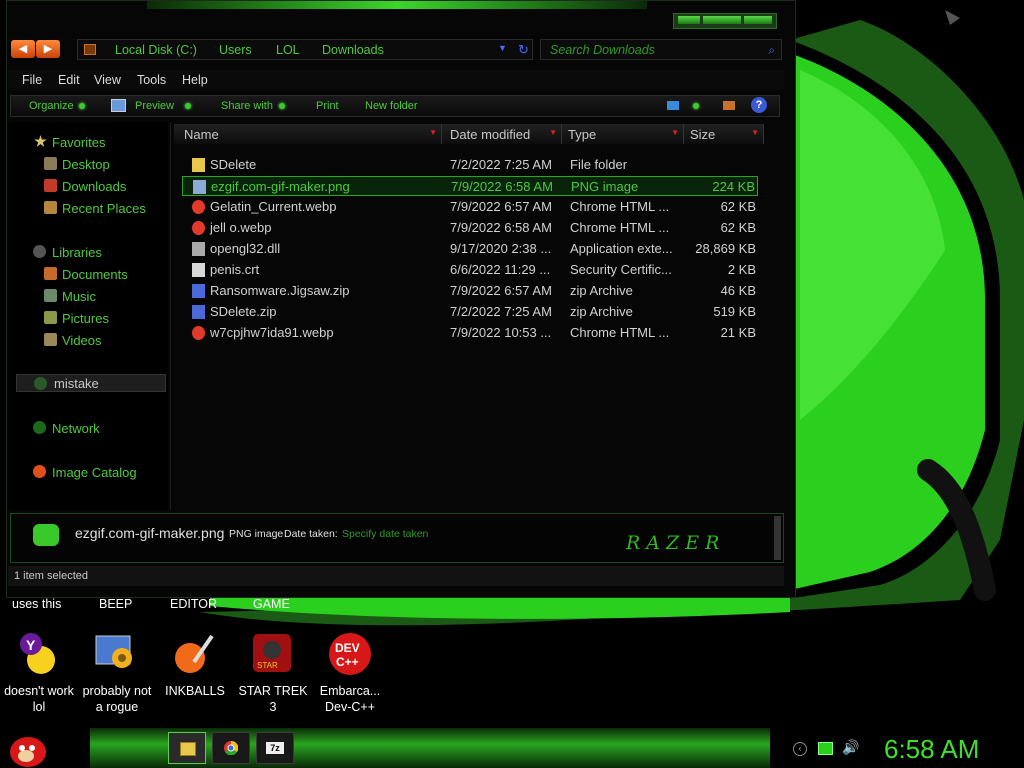 The image size is (1024, 768). I want to click on nav-libraries: Libraries, so click(77, 252).